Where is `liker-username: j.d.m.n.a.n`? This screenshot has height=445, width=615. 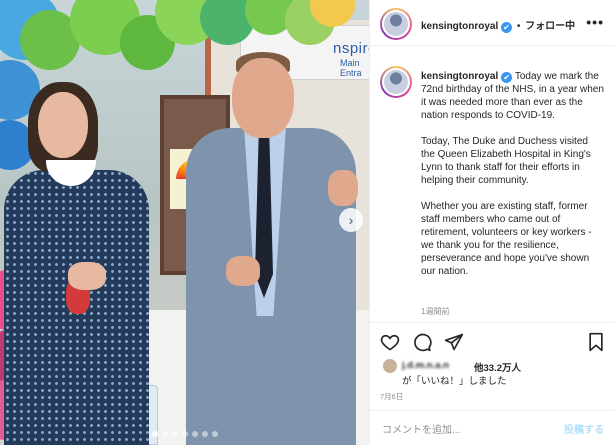 liker-username: j.d.m.n.a.n is located at coordinates (425, 365).